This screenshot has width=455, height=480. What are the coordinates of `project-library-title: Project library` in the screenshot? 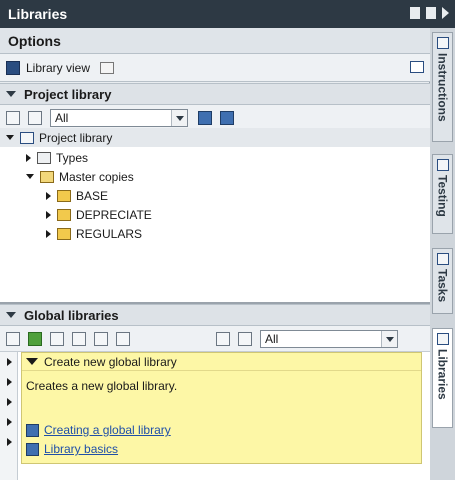 It's located at (68, 94).